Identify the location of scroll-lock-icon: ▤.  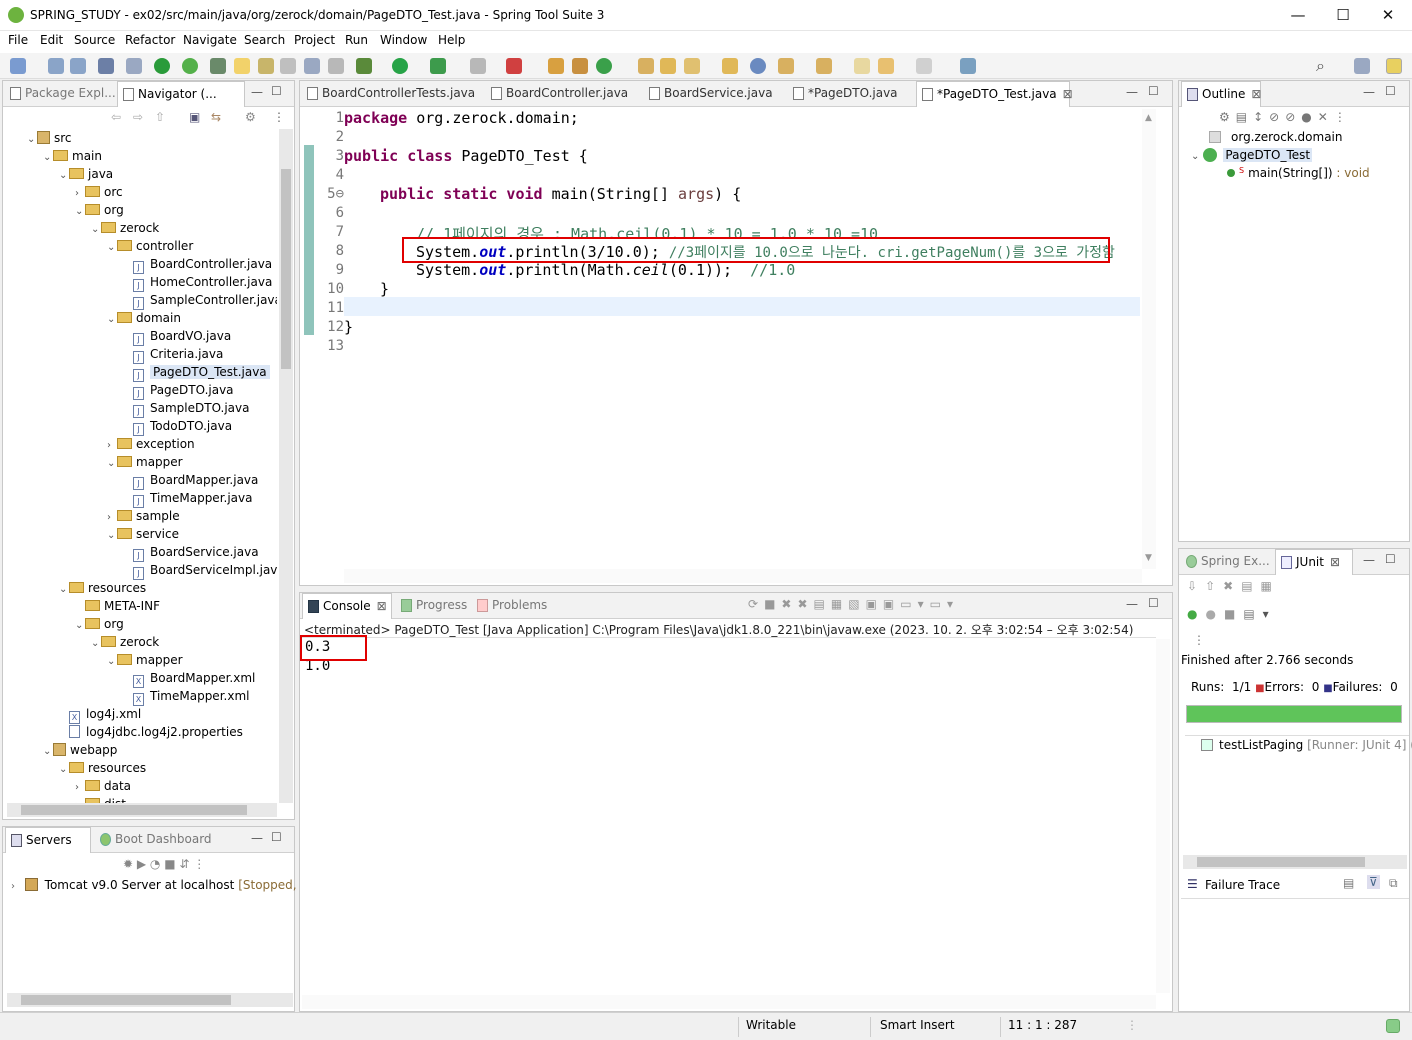
(1250, 586).